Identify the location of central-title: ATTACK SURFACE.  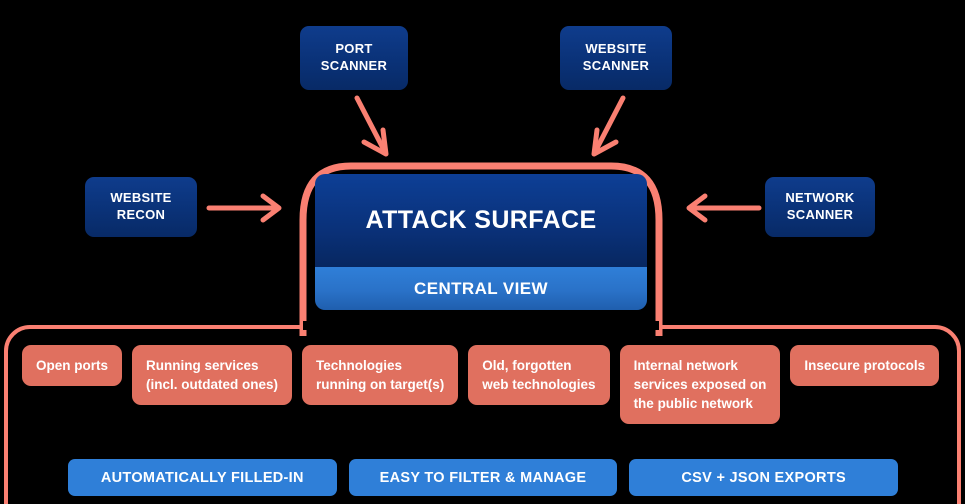
(481, 220).